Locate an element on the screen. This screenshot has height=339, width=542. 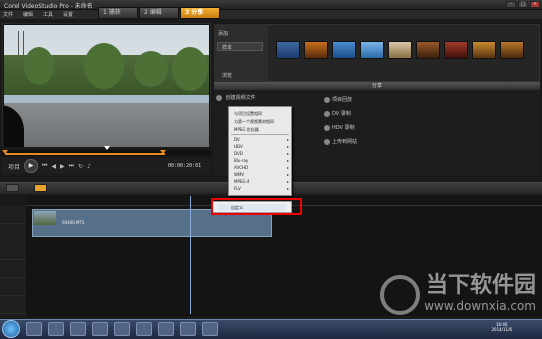
menu-separator is located at coordinates (260, 134).